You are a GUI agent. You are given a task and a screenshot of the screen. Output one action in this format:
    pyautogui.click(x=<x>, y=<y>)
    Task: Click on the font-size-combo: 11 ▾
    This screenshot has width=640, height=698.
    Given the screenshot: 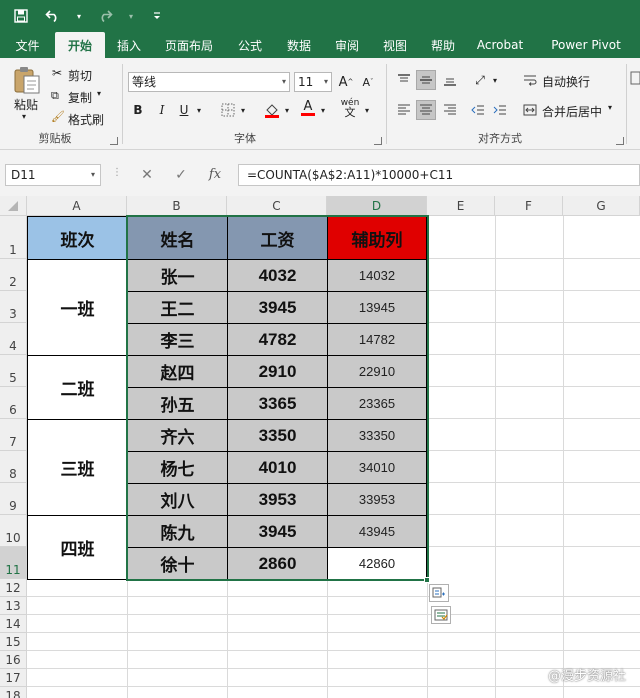 What is the action you would take?
    pyautogui.click(x=313, y=82)
    